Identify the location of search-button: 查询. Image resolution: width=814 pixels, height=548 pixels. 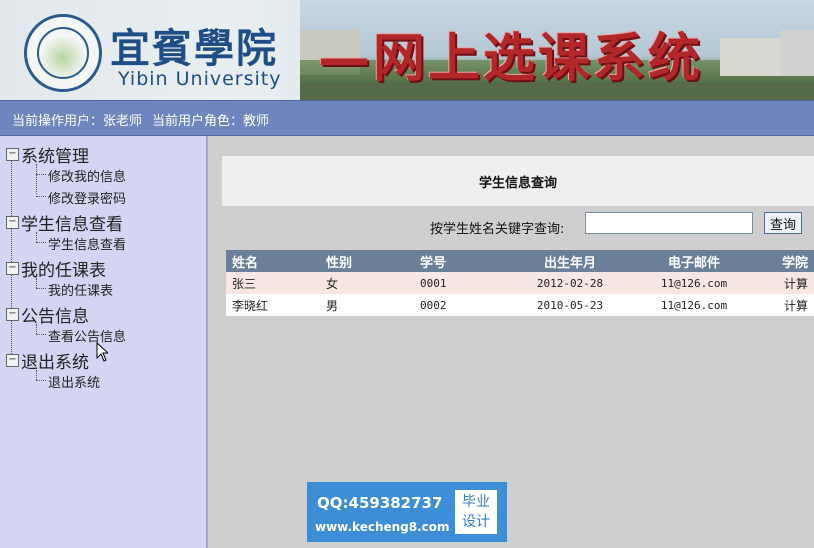
(783, 223).